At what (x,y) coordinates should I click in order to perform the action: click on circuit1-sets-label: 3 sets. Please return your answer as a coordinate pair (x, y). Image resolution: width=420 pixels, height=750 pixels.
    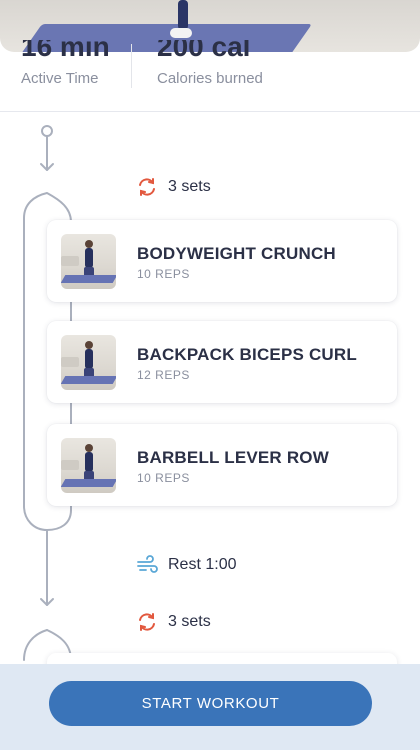
    Looking at the image, I should click on (173, 187).